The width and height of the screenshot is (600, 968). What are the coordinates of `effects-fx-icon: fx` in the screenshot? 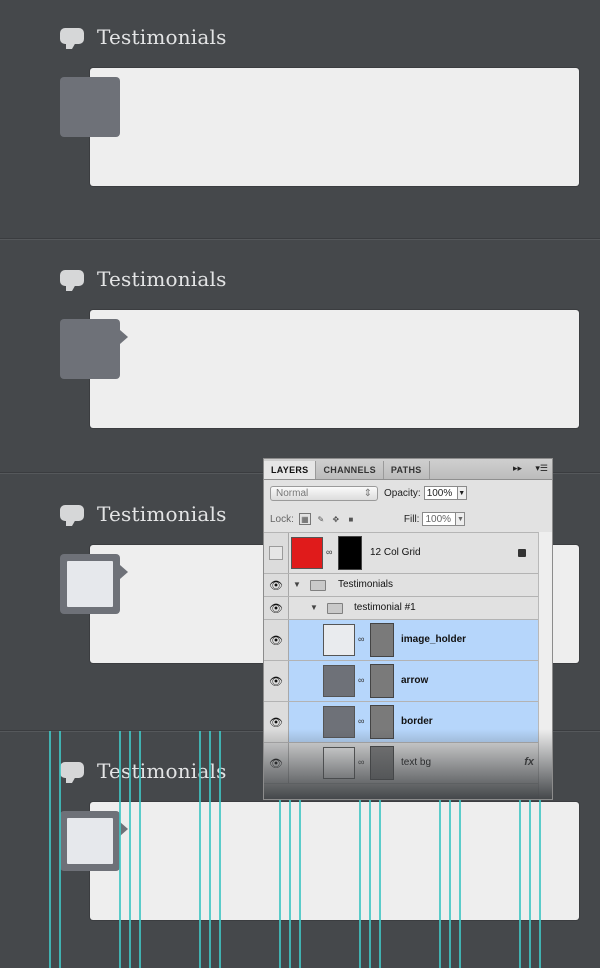 It's located at (529, 762).